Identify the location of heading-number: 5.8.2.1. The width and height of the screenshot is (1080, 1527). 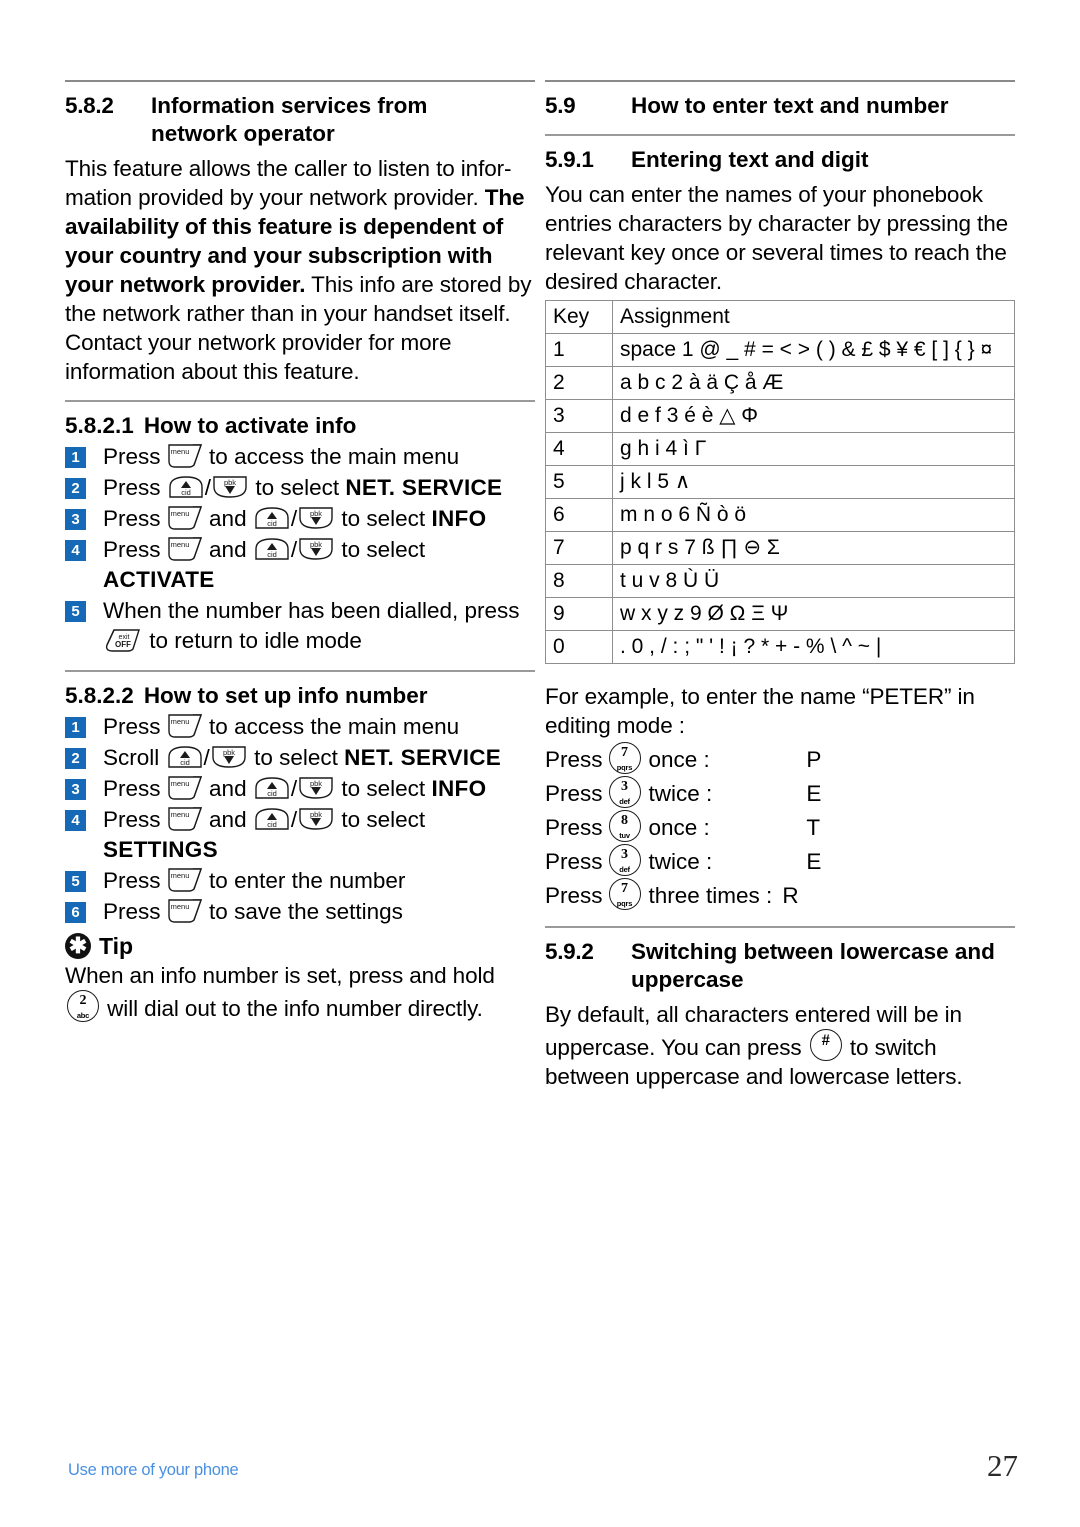
(99, 425).